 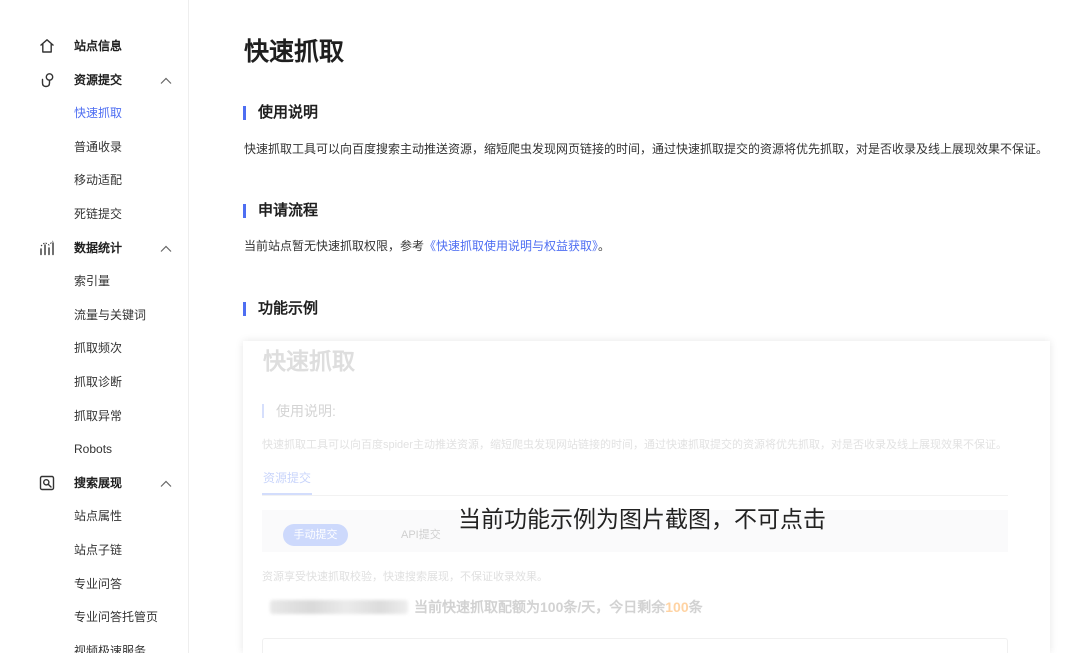 I want to click on example-tab-underline, so click(x=287, y=494).